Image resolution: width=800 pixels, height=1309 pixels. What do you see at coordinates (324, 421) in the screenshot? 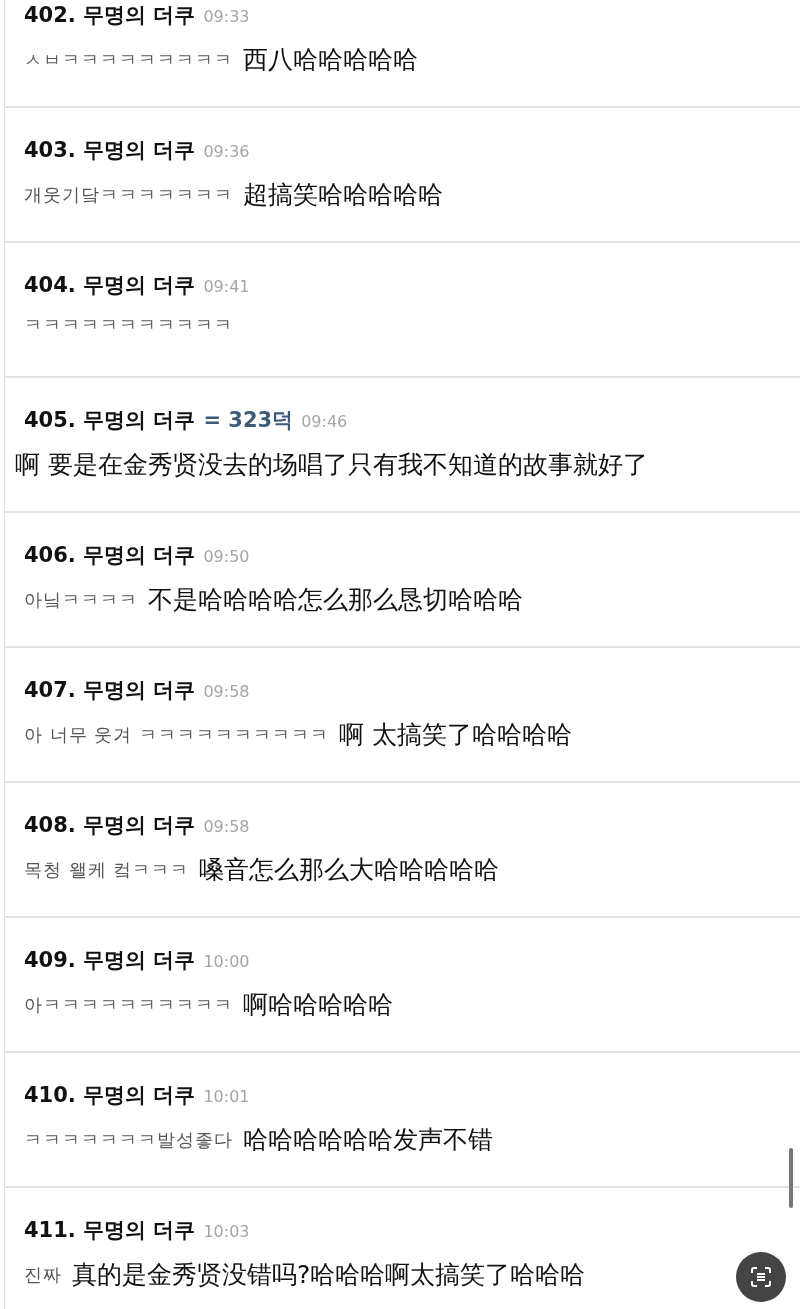
I see `comment-time: 09:46` at bounding box center [324, 421].